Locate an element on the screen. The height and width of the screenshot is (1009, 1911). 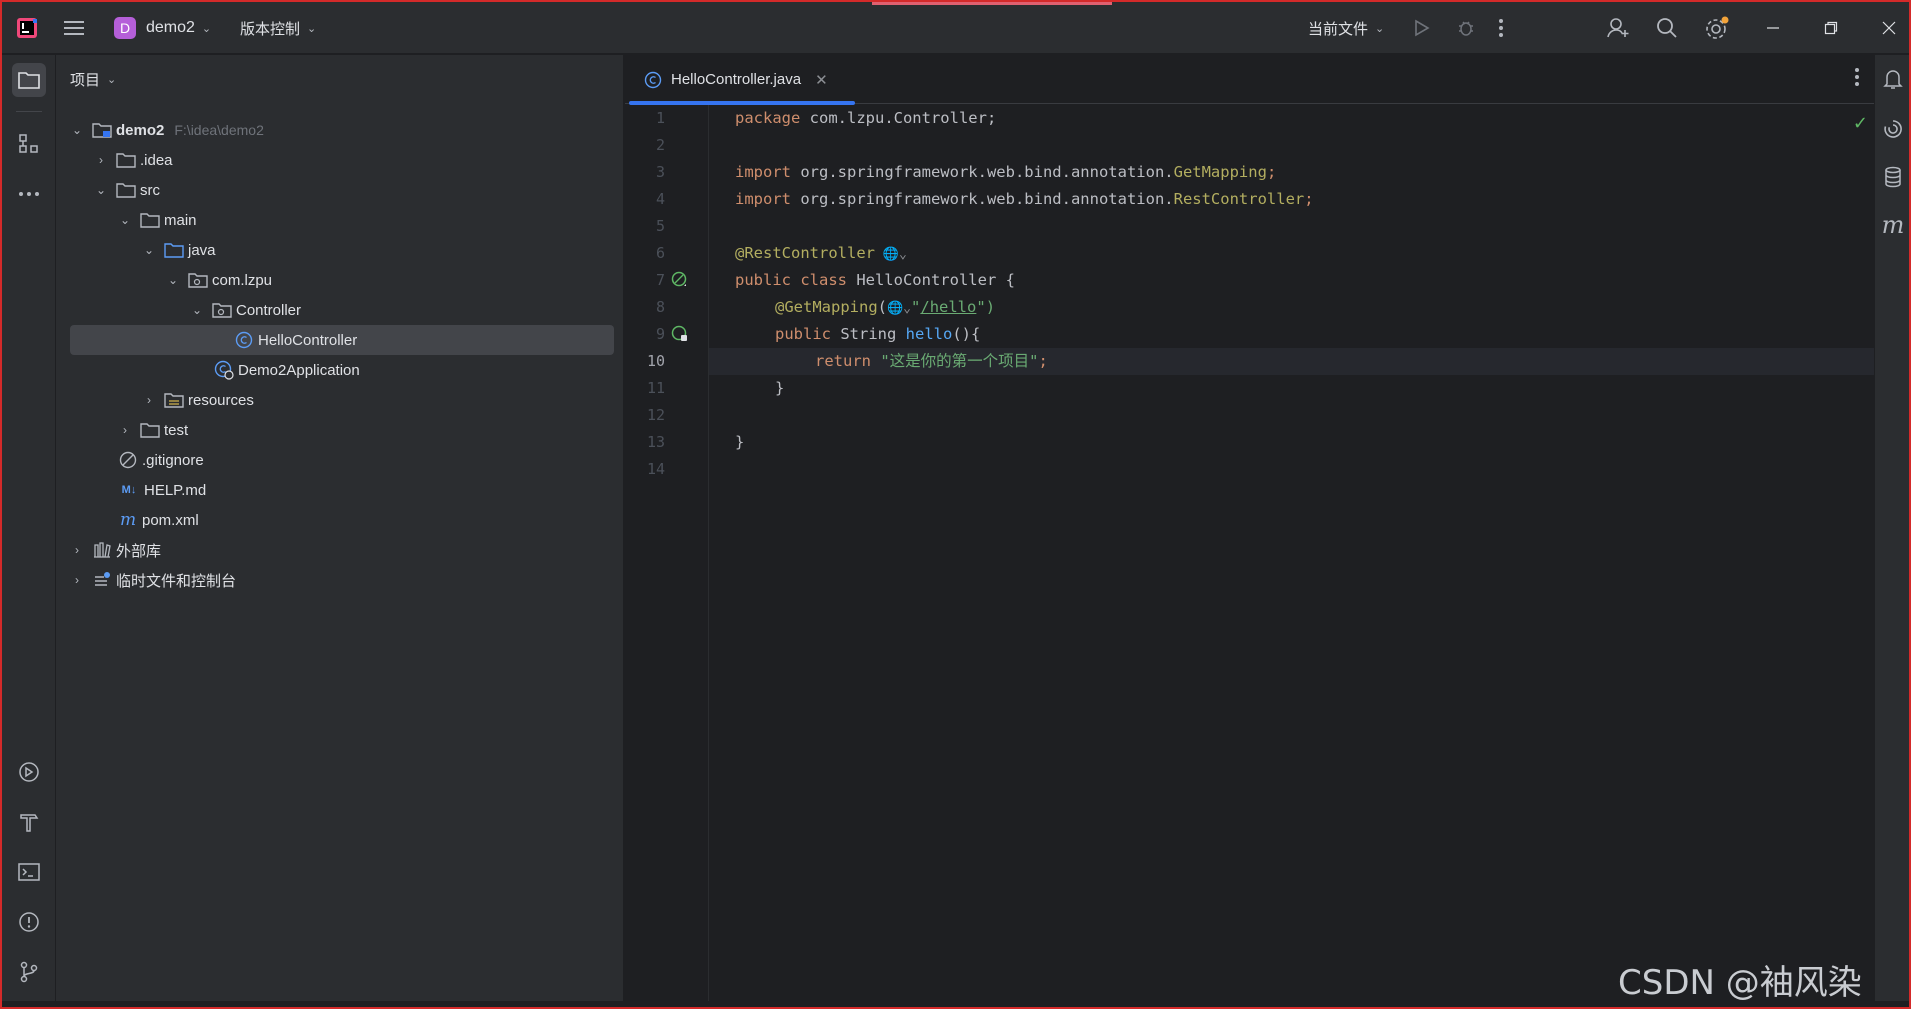
run-config-selector: 当前文件 ⌄ is located at coordinates (1346, 28).